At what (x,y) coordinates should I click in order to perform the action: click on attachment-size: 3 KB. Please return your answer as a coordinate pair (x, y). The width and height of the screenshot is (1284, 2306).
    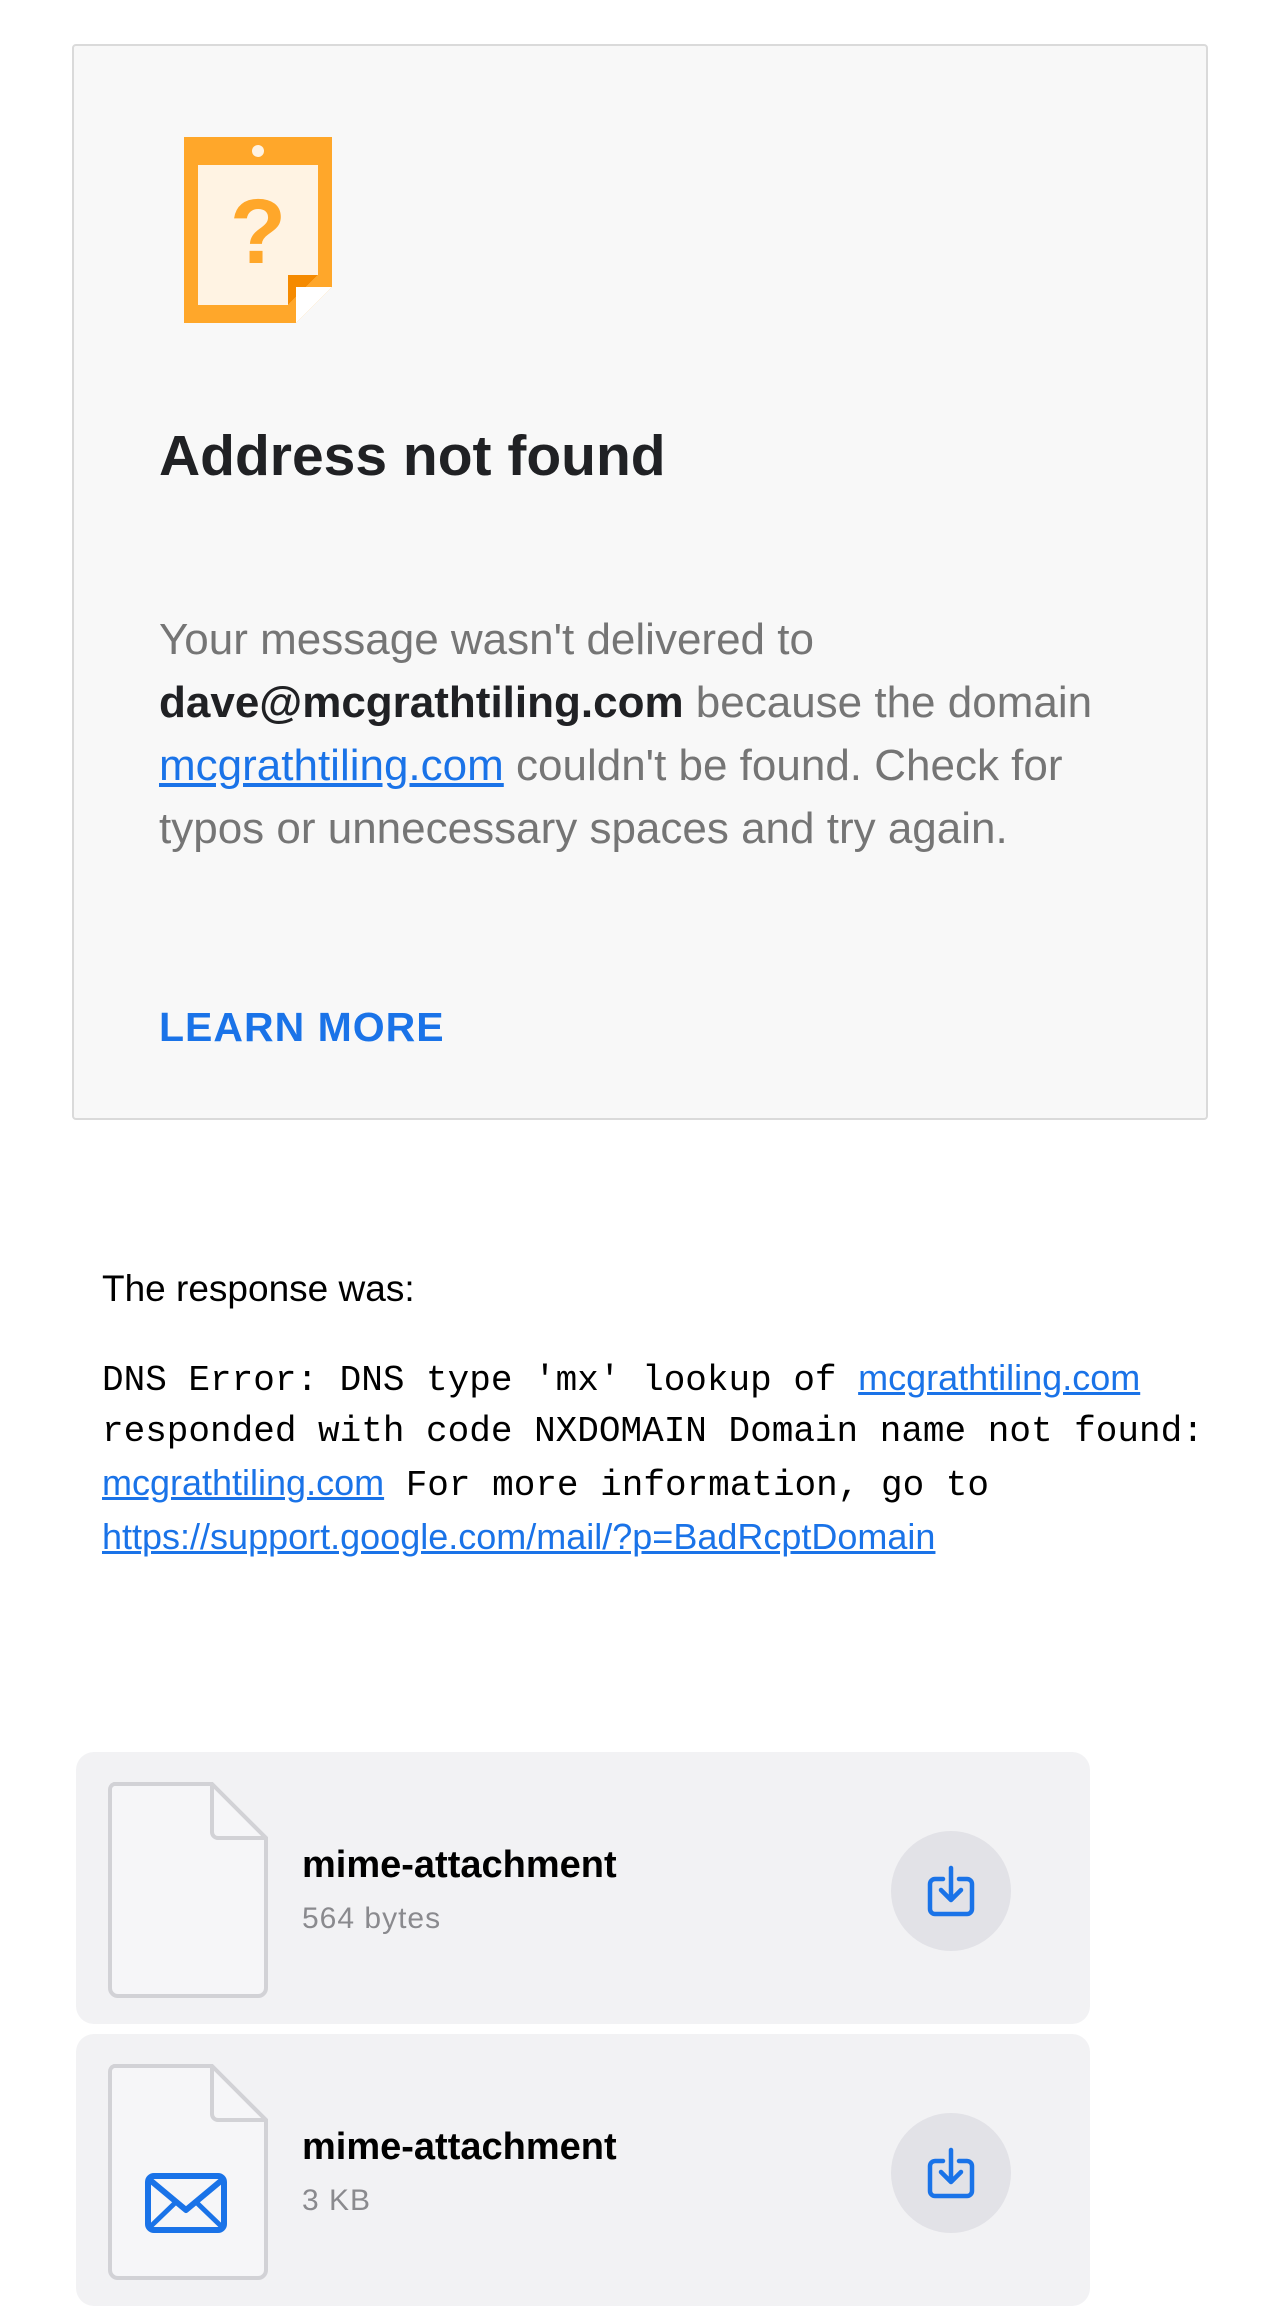
    Looking at the image, I should click on (337, 2200).